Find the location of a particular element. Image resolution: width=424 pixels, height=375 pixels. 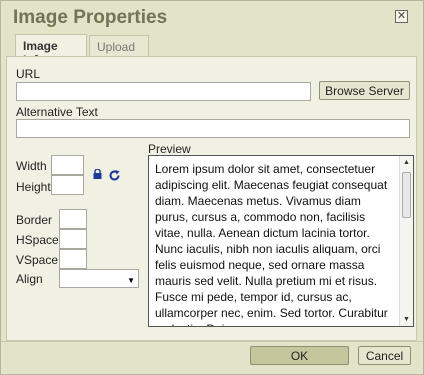

border-input is located at coordinates (73, 219).